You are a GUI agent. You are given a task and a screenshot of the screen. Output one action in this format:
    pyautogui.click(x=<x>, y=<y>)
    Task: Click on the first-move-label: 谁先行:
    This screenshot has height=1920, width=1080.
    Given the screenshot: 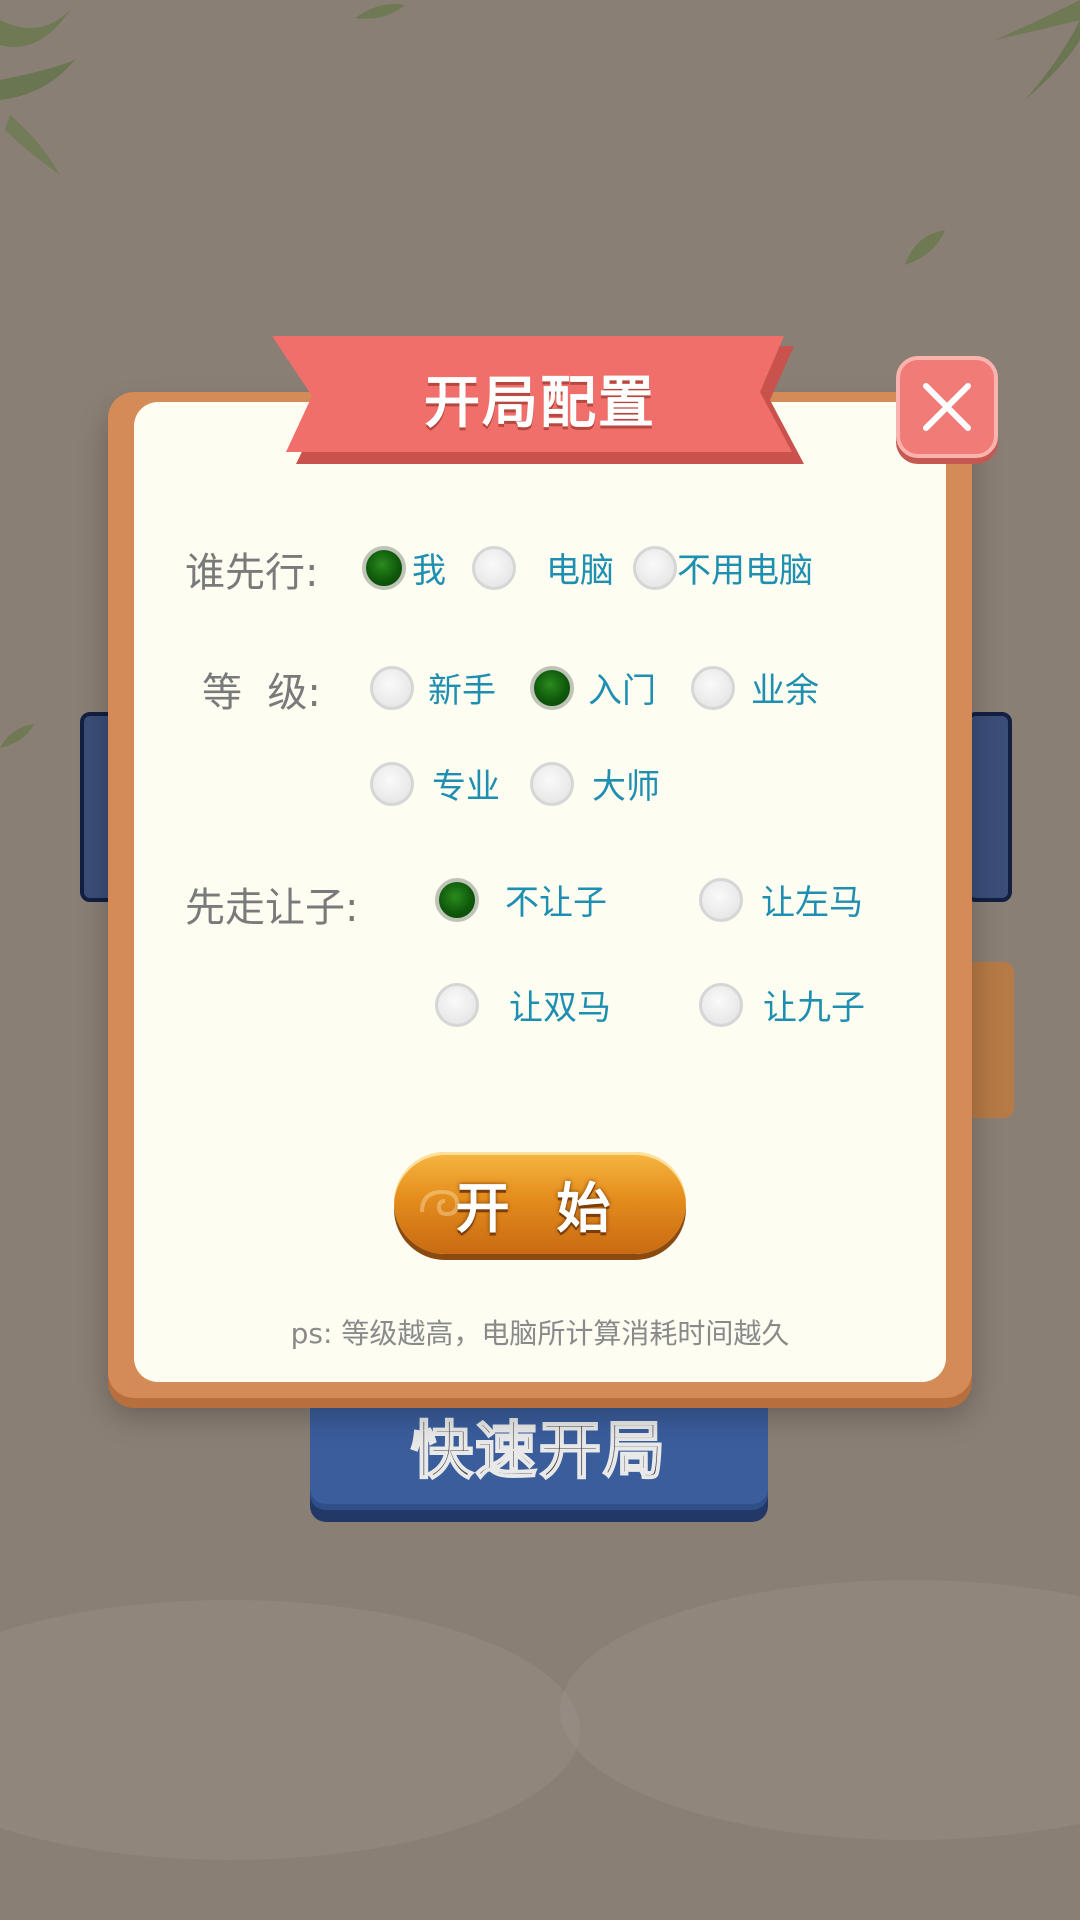 What is the action you would take?
    pyautogui.click(x=252, y=573)
    